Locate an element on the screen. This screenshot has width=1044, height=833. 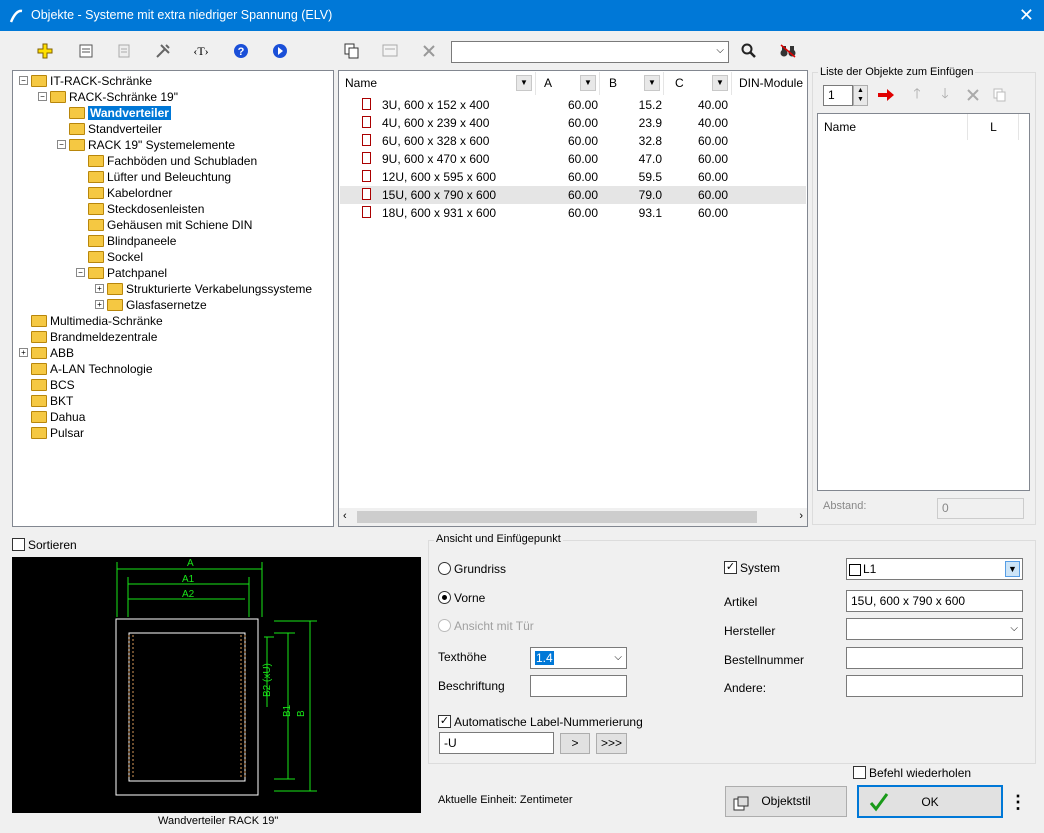
objektstil-button: Objektstil is located at coordinates (786, 801).